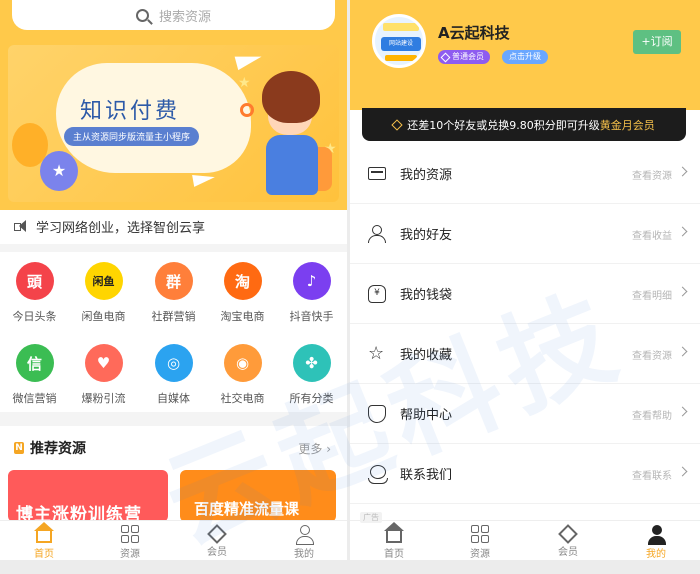 The image size is (700, 574). What do you see at coordinates (525, 234) in the screenshot?
I see `menu-row: 我的好友 查看收益` at bounding box center [525, 234].